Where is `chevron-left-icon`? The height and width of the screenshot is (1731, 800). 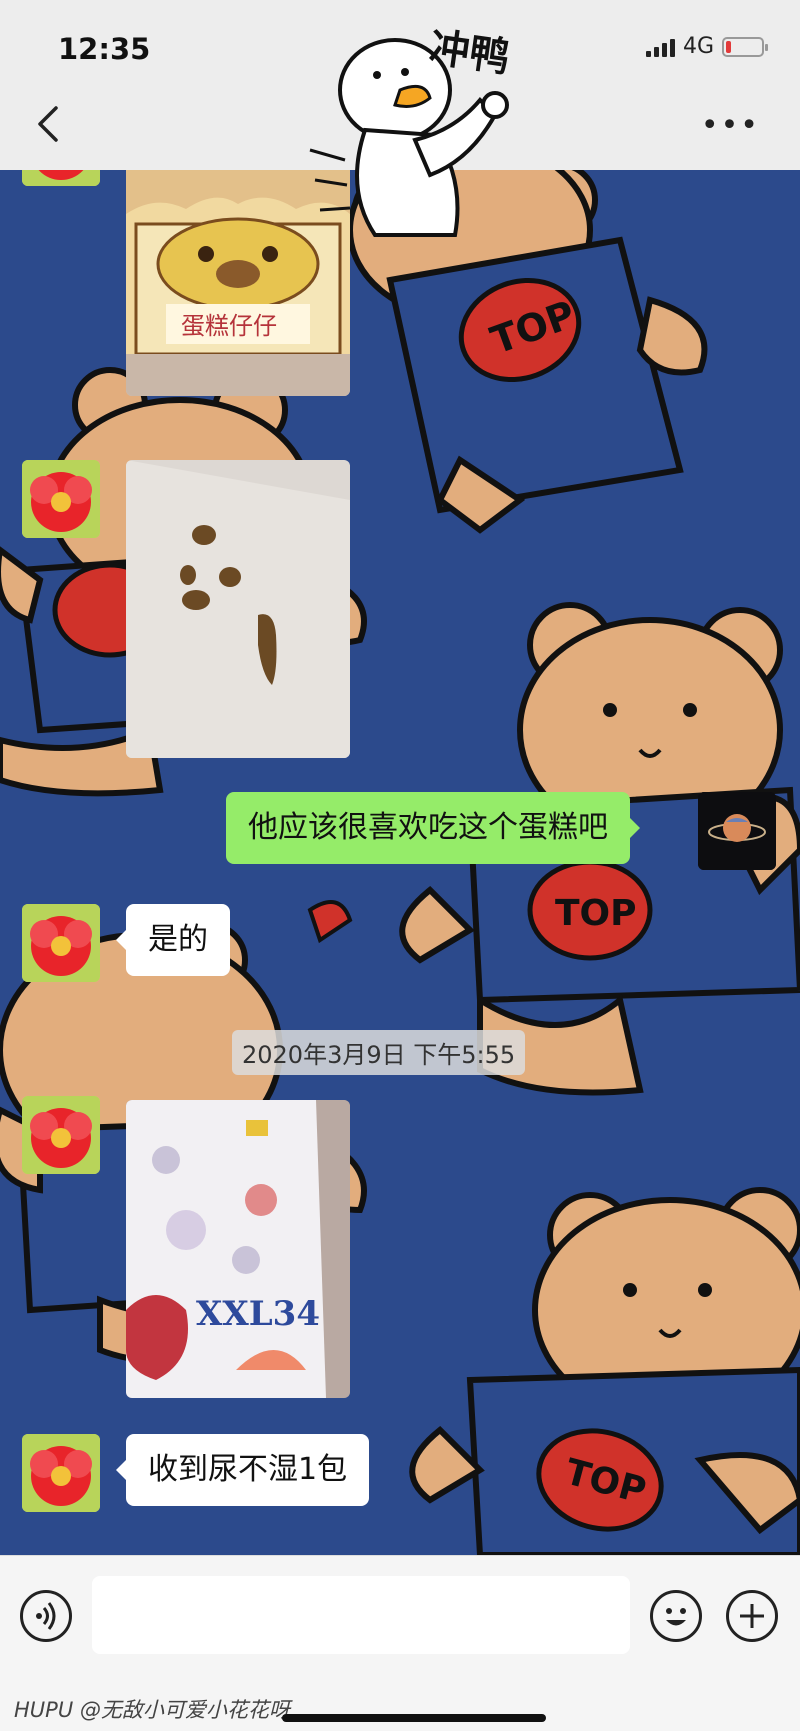
chevron-left-icon is located at coordinates (49, 124).